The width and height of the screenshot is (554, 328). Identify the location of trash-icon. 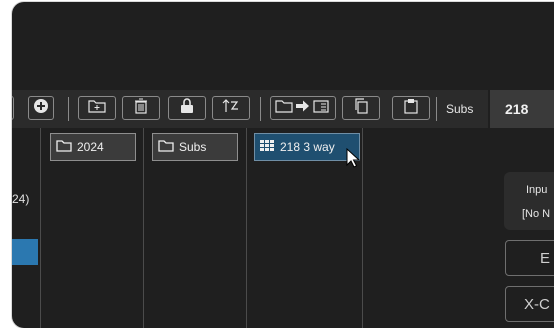
(141, 108).